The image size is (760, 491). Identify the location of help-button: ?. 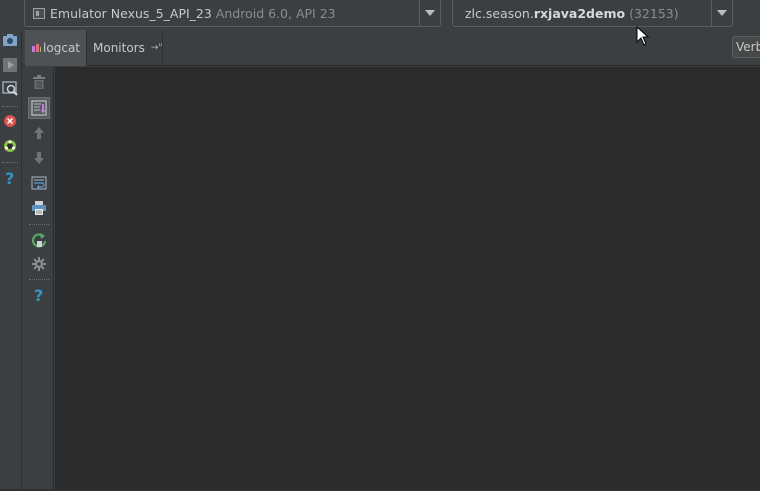
(10, 178).